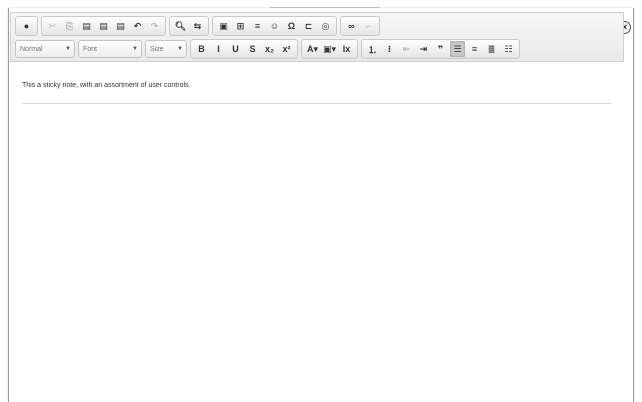 The image size is (642, 402). Describe the element at coordinates (474, 49) in the screenshot. I see `align-center-icon: ≡` at that location.